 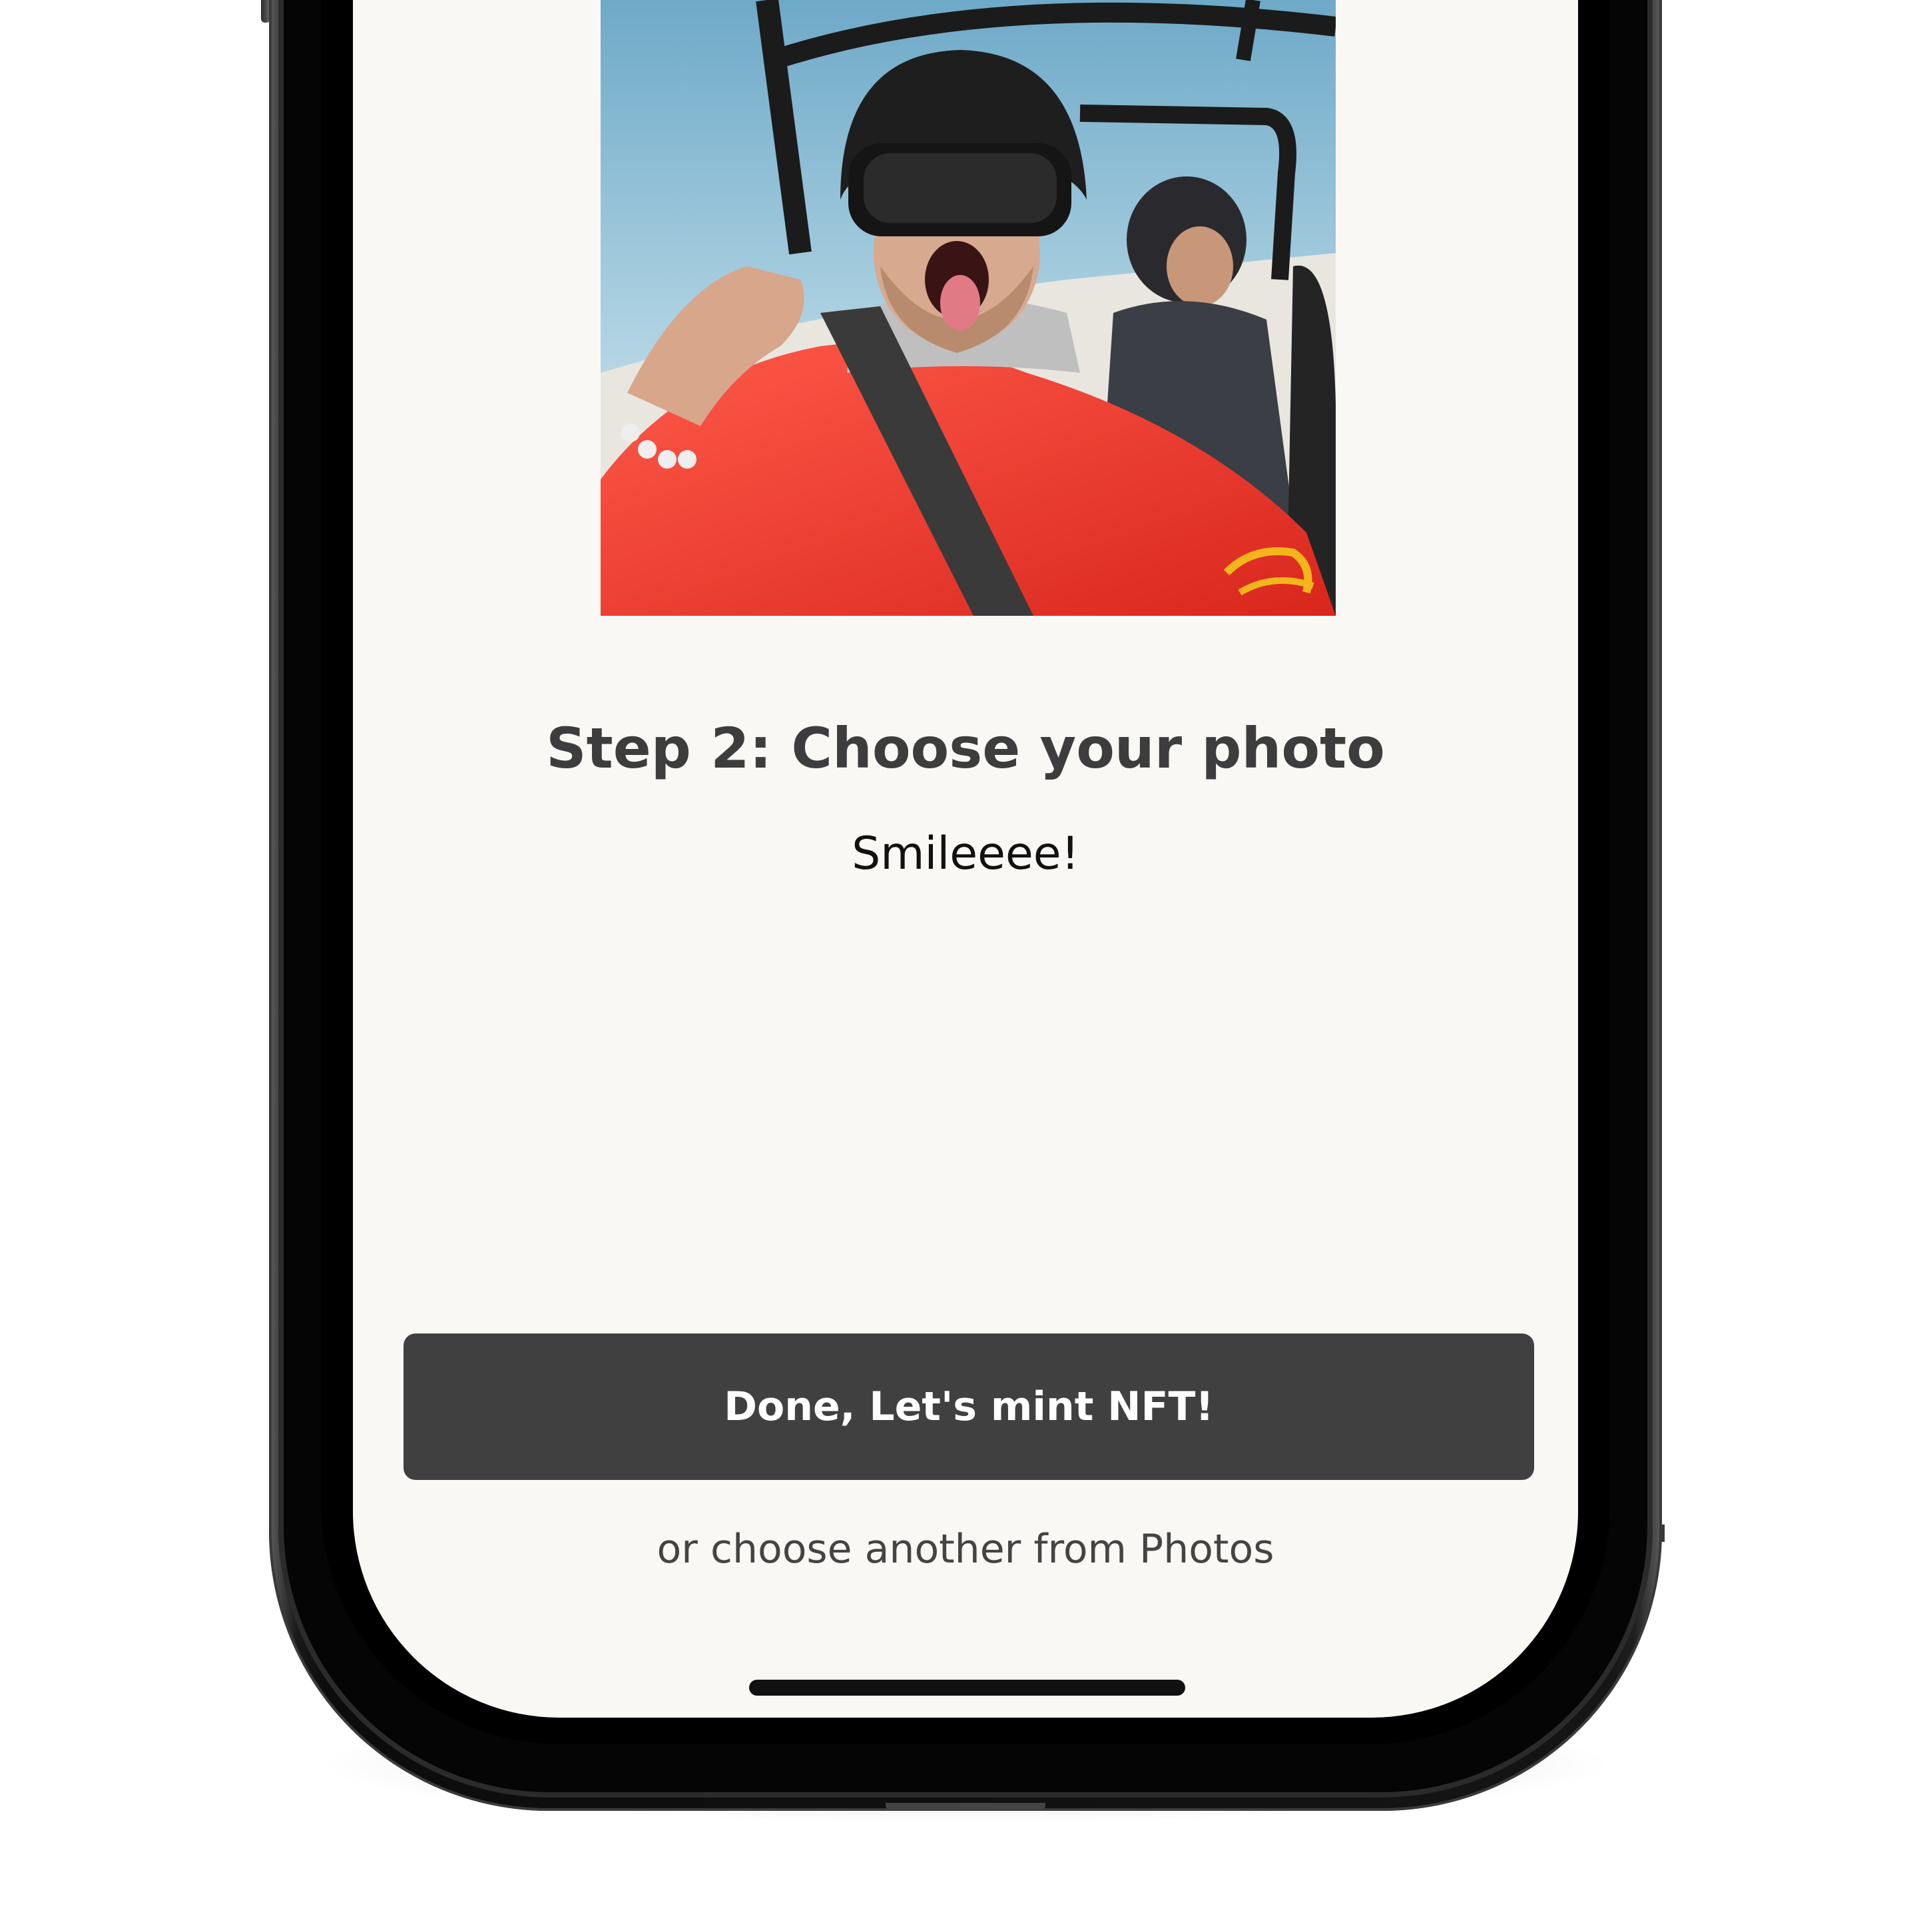 I want to click on subtitle: Smileeee!, so click(x=965, y=854).